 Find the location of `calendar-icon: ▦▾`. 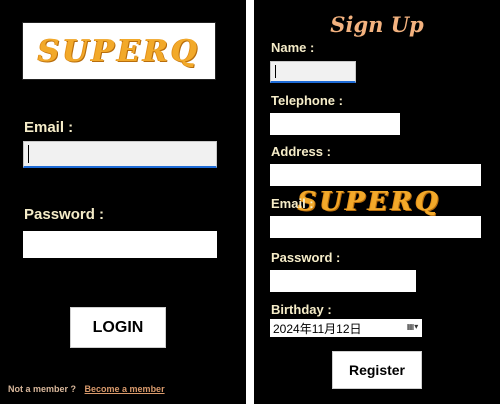

calendar-icon: ▦▾ is located at coordinates (412, 327).